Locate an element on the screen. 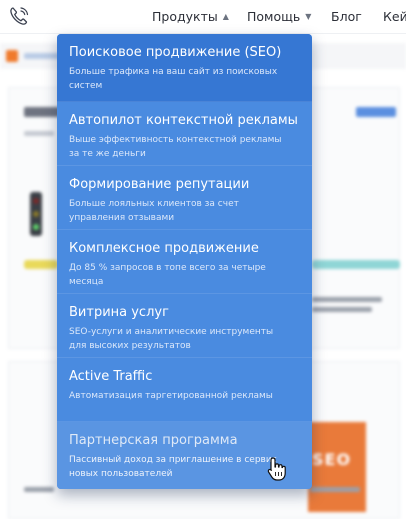 The width and height of the screenshot is (406, 519). traffic-light-illustration is located at coordinates (36, 214).